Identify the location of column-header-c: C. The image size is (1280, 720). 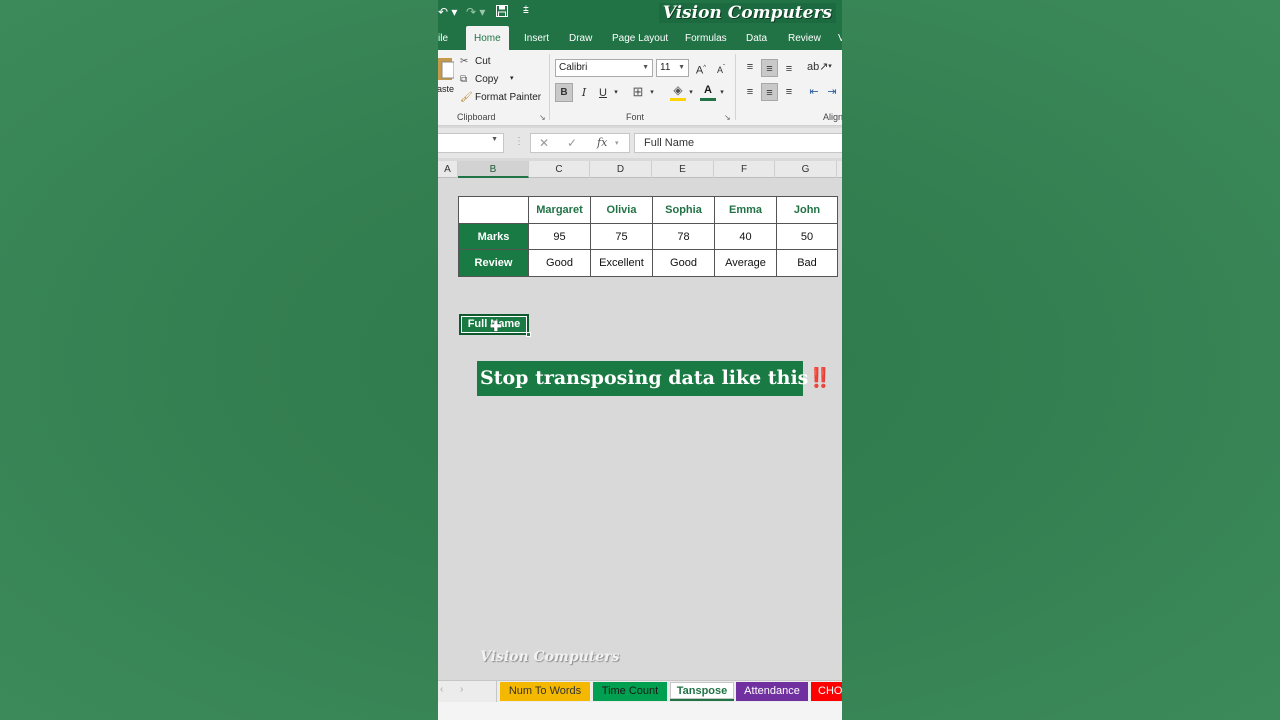
(559, 169).